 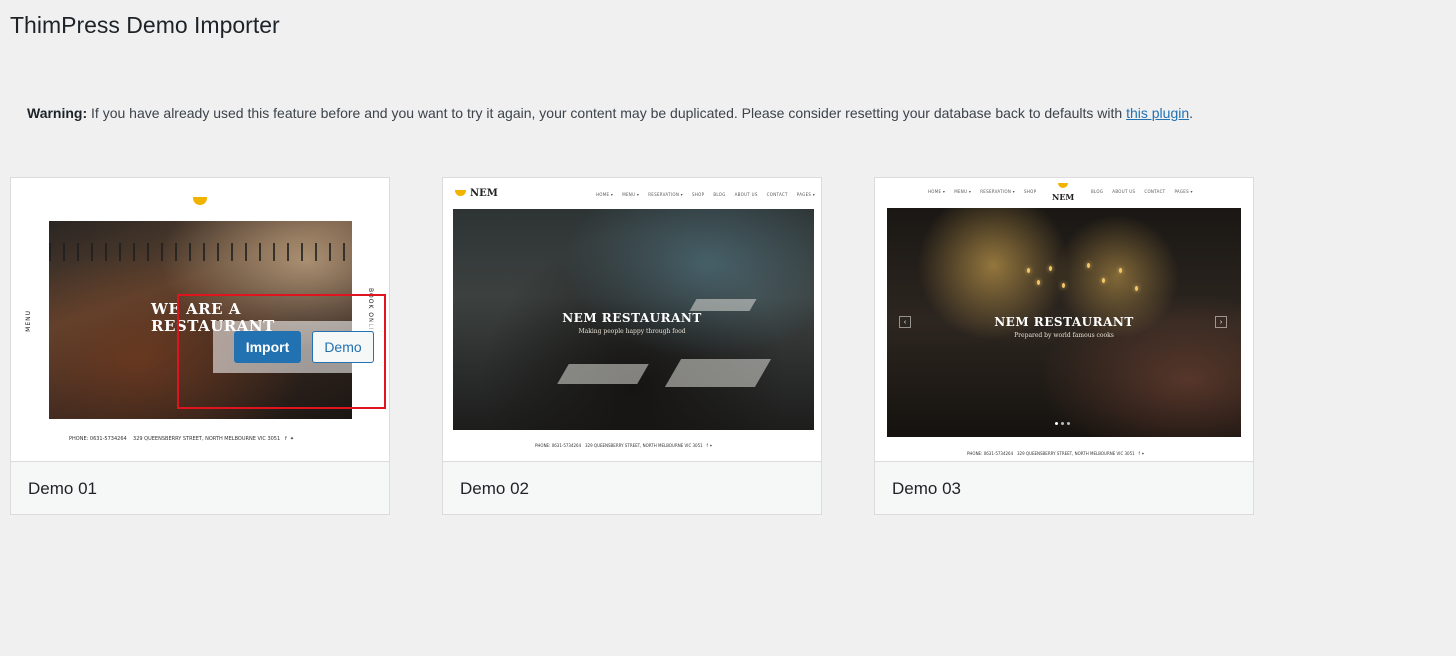 I want to click on hero-subtitle: Making people happy through food, so click(x=632, y=331).